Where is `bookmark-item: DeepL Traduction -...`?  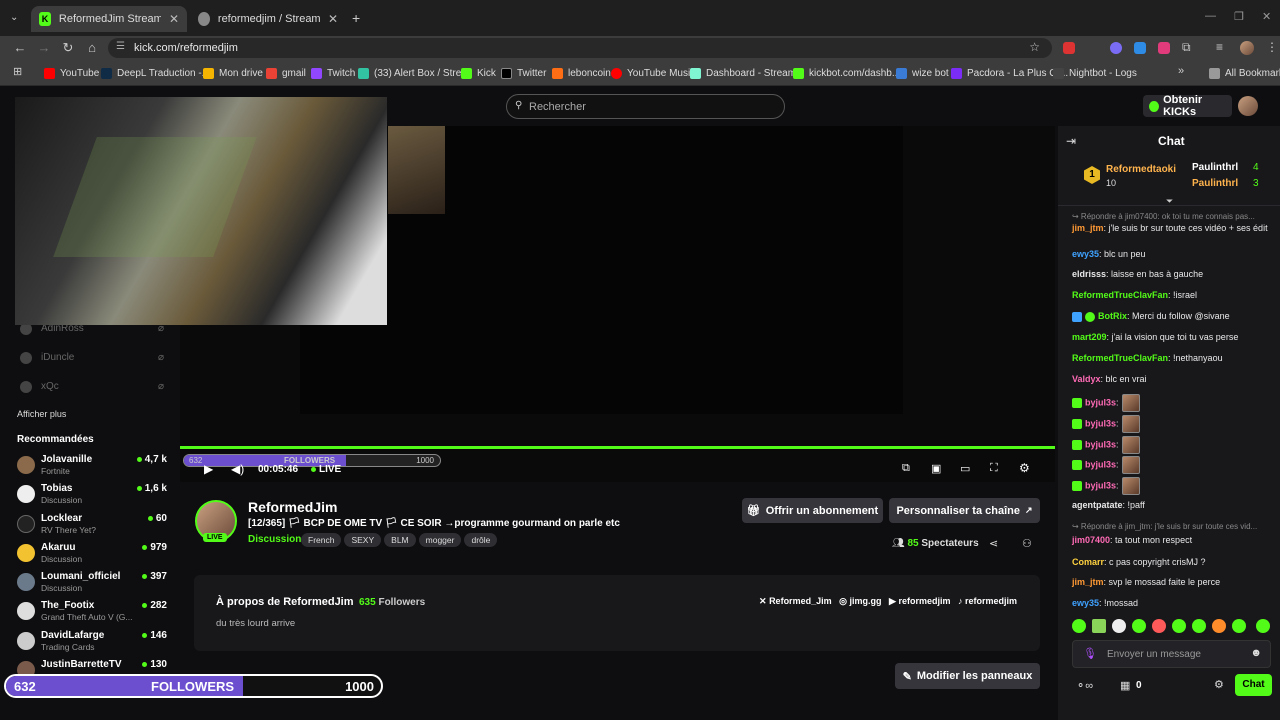 bookmark-item: DeepL Traduction -... is located at coordinates (155, 73).